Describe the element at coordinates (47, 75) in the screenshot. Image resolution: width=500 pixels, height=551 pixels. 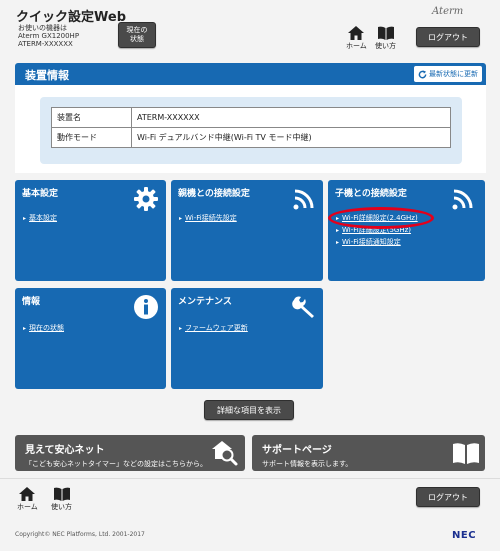
I see `panel-title: 装置情報` at that location.